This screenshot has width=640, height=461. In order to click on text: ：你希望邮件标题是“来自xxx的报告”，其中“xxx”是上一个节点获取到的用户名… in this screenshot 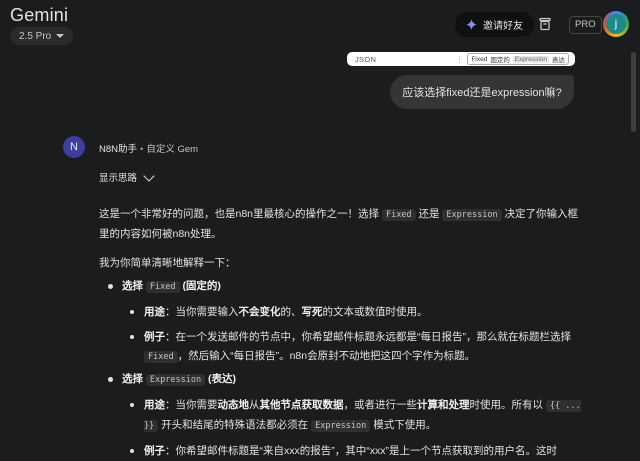, I will do `click(361, 451)`.